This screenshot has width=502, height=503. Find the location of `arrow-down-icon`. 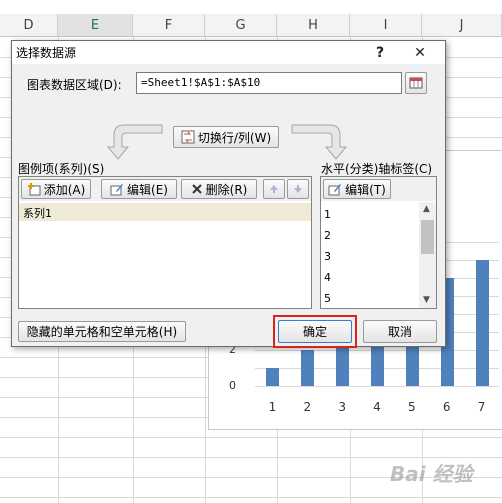

arrow-down-icon is located at coordinates (298, 189).